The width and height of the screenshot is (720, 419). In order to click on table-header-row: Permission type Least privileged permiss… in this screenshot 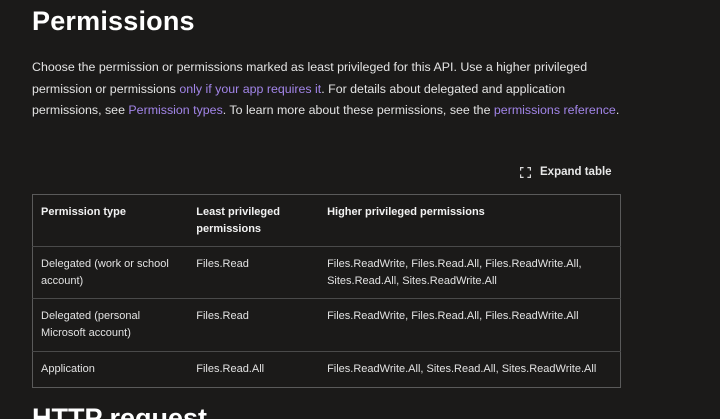, I will do `click(326, 220)`.